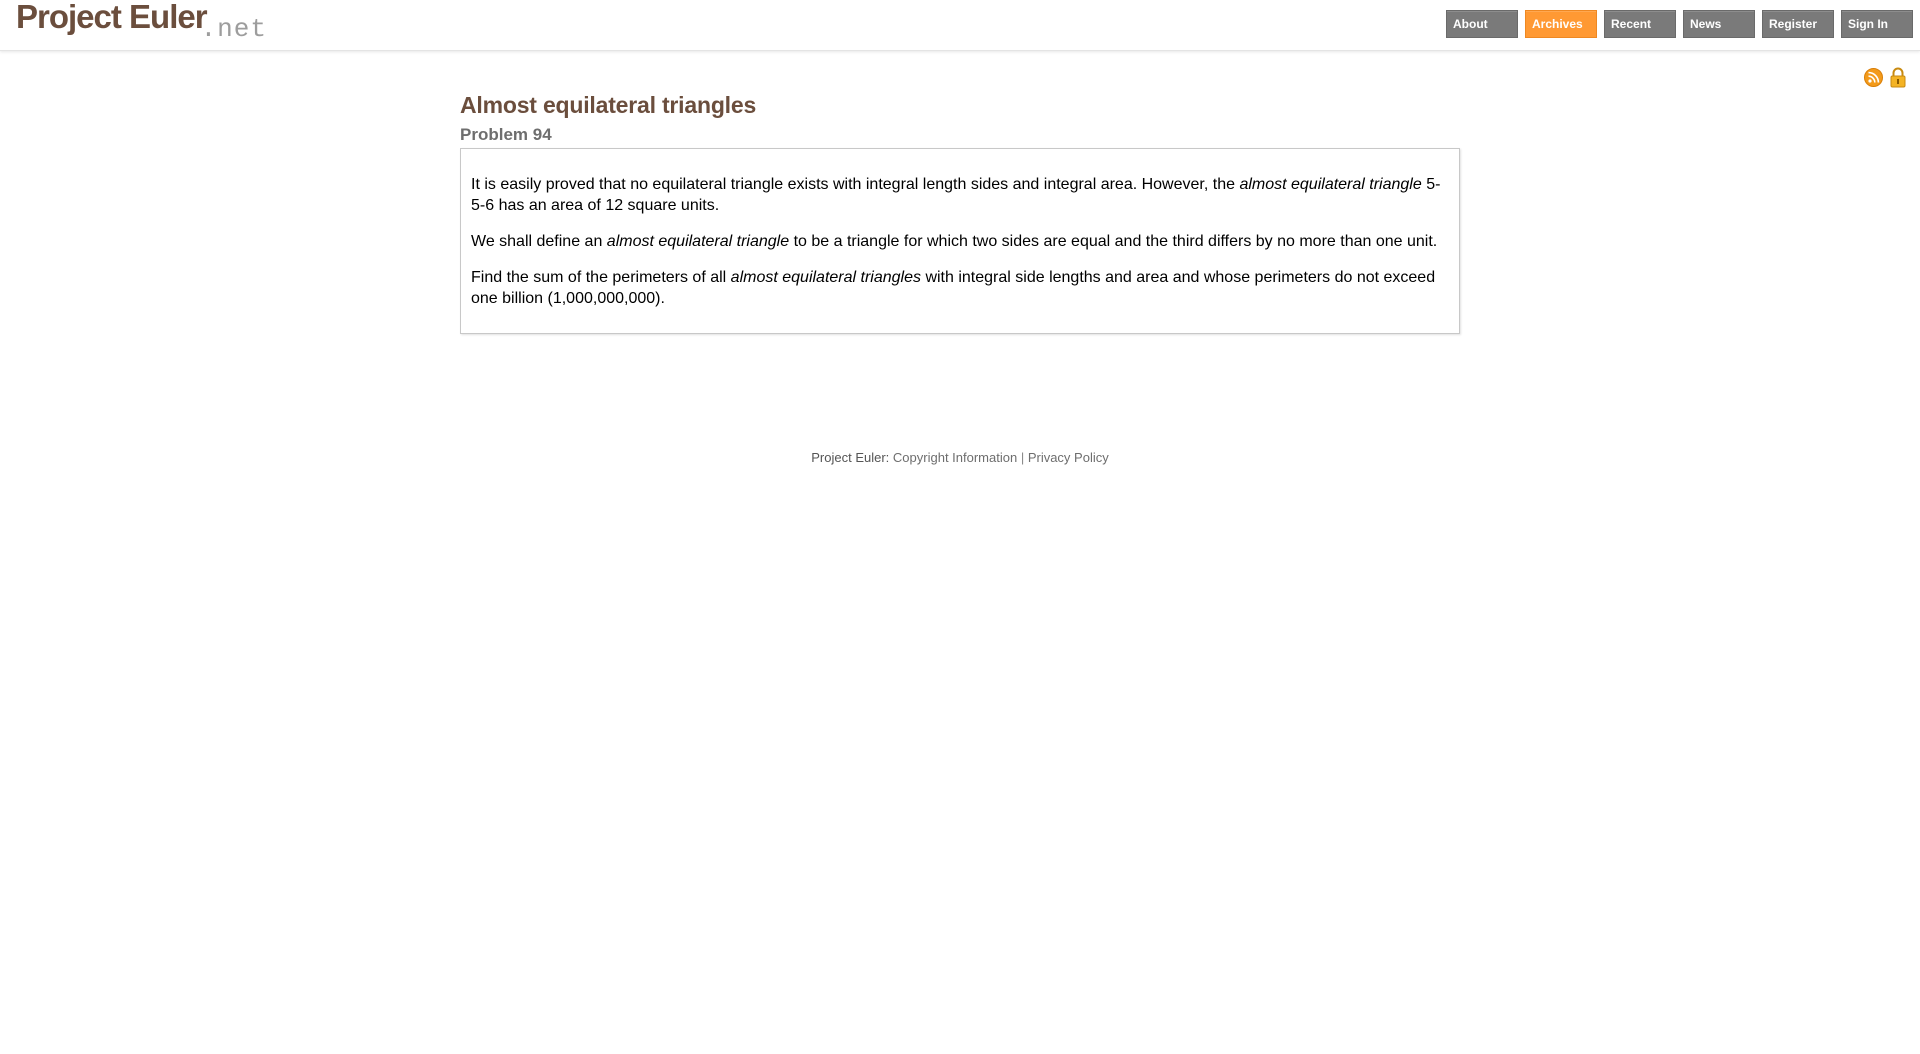 The height and width of the screenshot is (1054, 1920). Describe the element at coordinates (233, 29) in the screenshot. I see `logo-suffix-text: .net` at that location.